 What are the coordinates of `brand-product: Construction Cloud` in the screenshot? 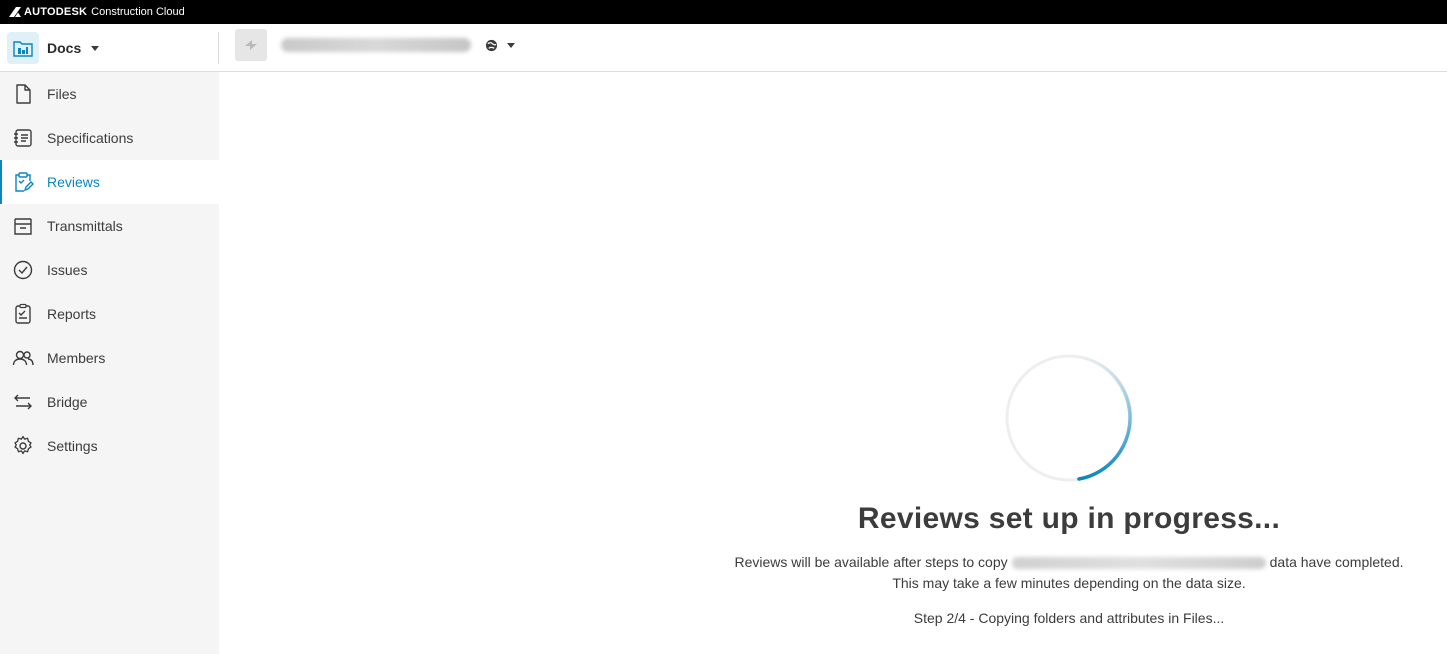 It's located at (138, 12).